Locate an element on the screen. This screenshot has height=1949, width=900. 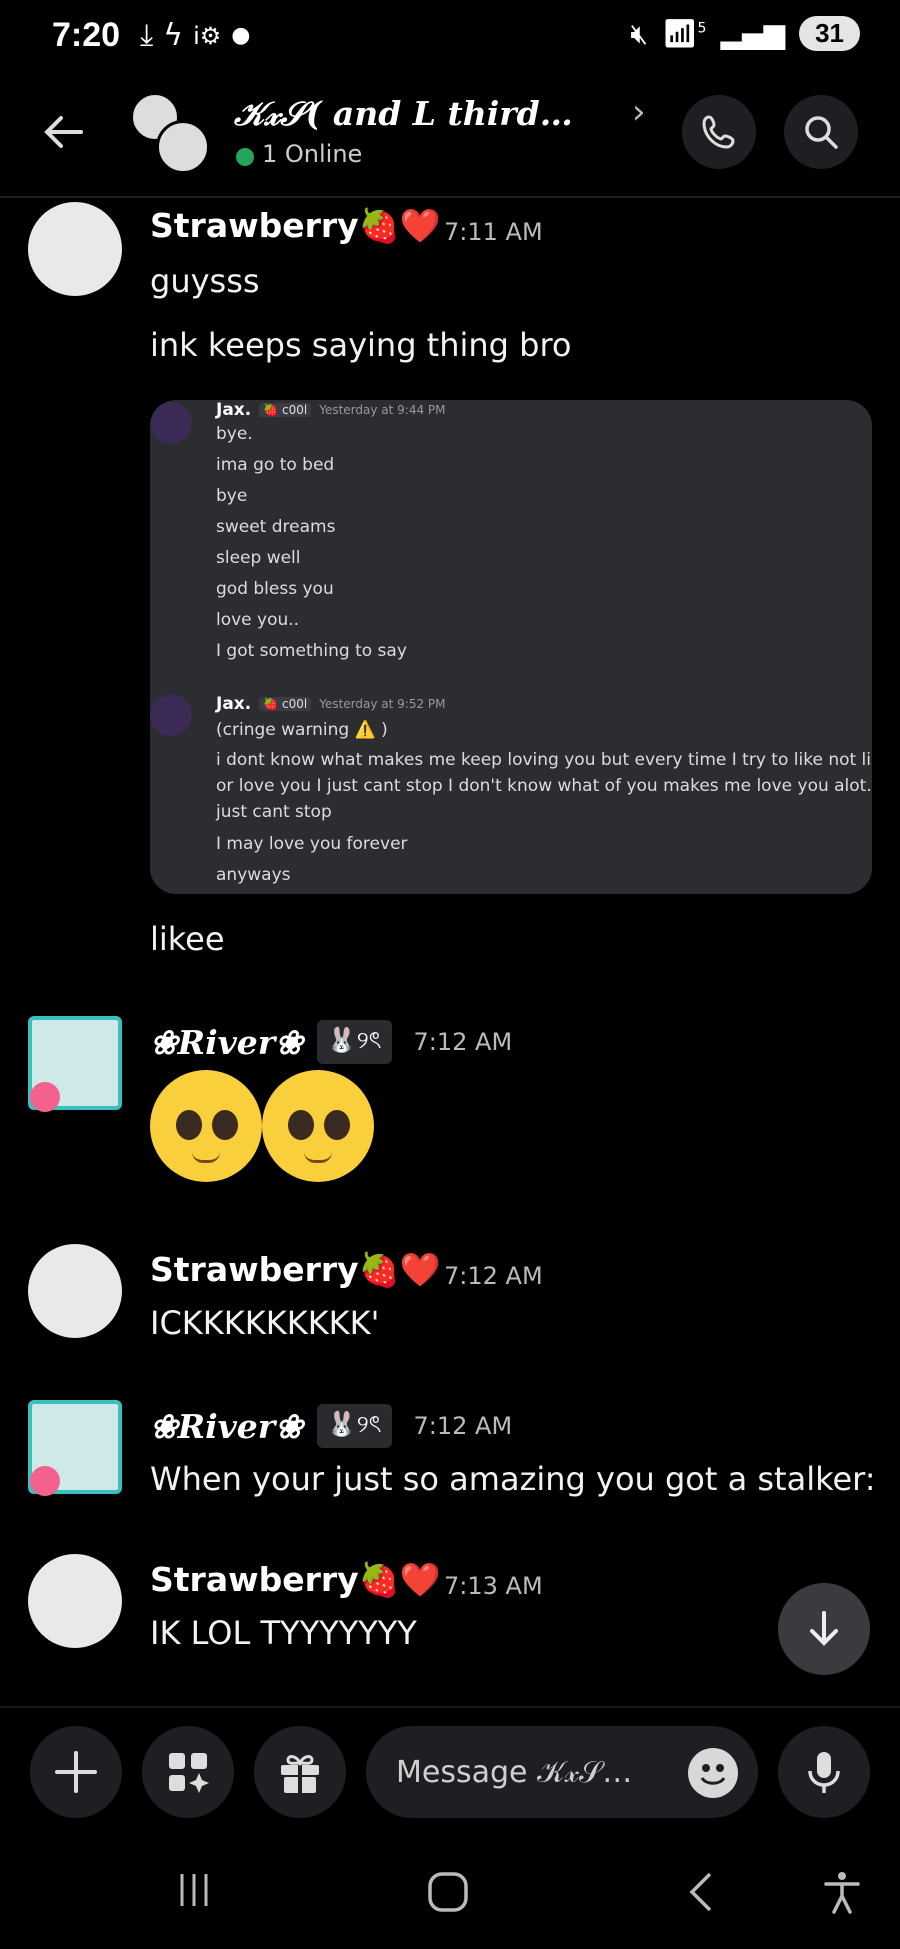
bolt-icon: ϟ is located at coordinates (173, 35).